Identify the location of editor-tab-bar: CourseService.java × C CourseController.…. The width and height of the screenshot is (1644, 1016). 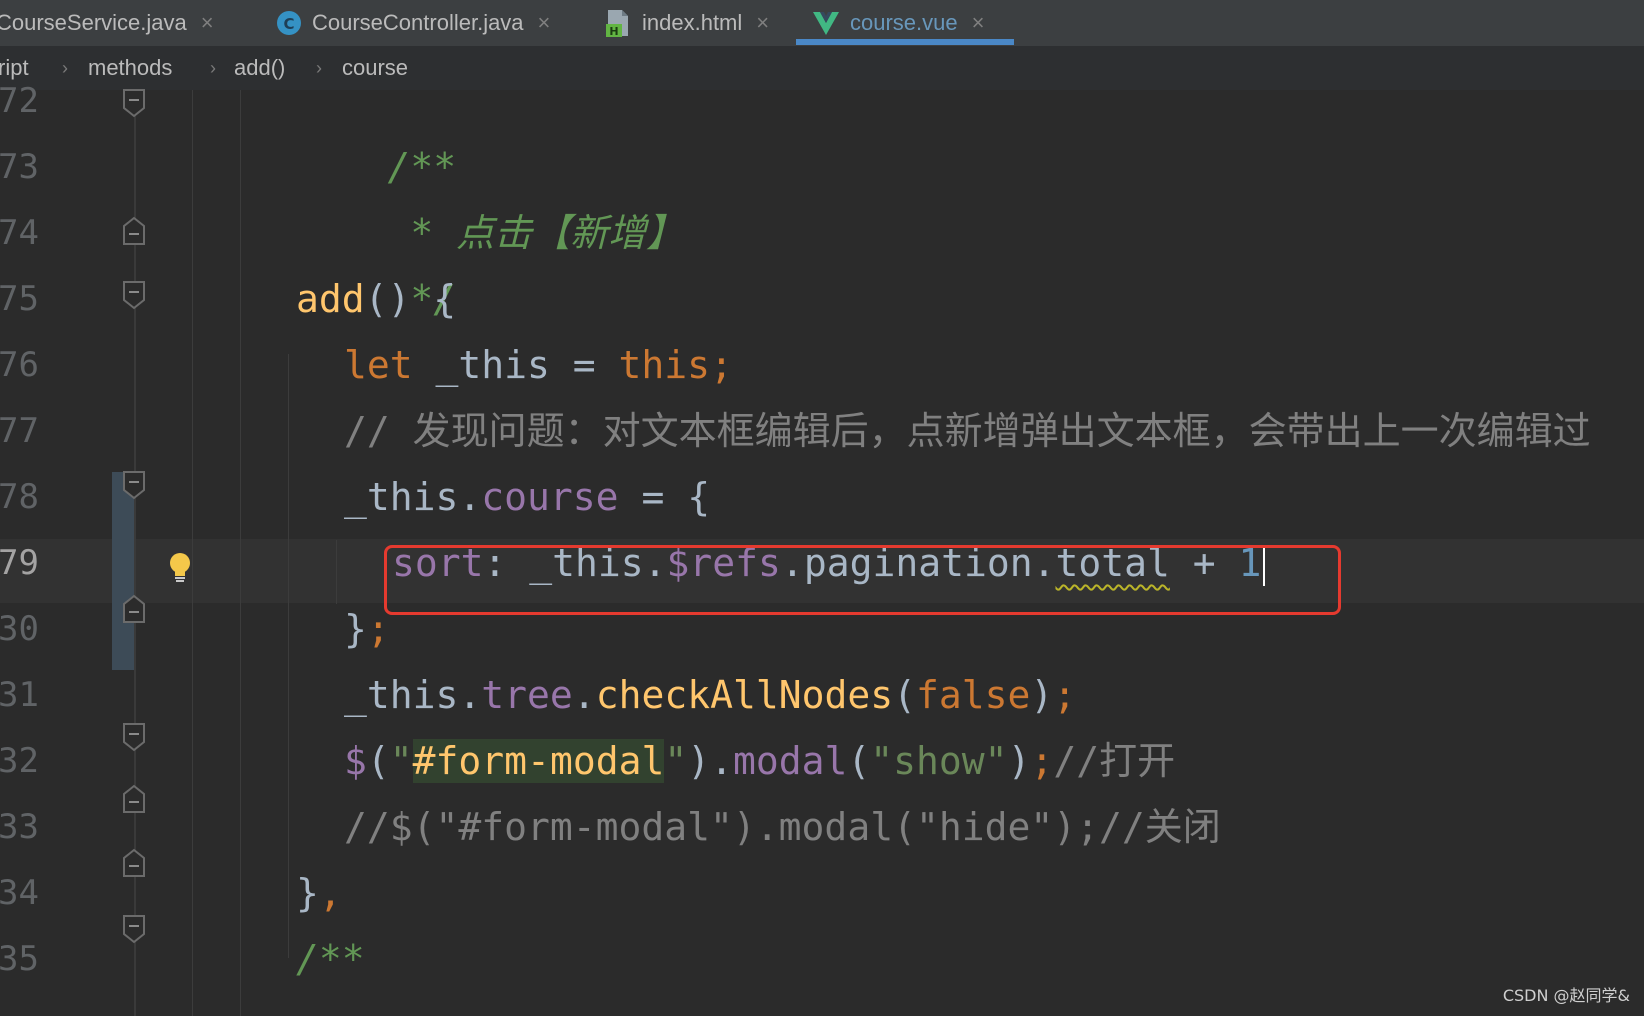
(822, 23).